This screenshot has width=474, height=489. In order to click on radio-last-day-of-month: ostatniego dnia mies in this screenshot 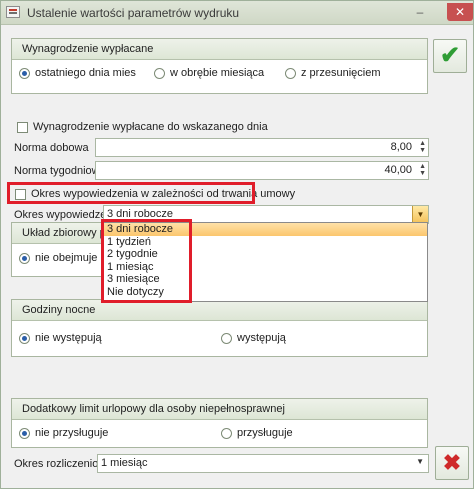, I will do `click(77, 73)`.